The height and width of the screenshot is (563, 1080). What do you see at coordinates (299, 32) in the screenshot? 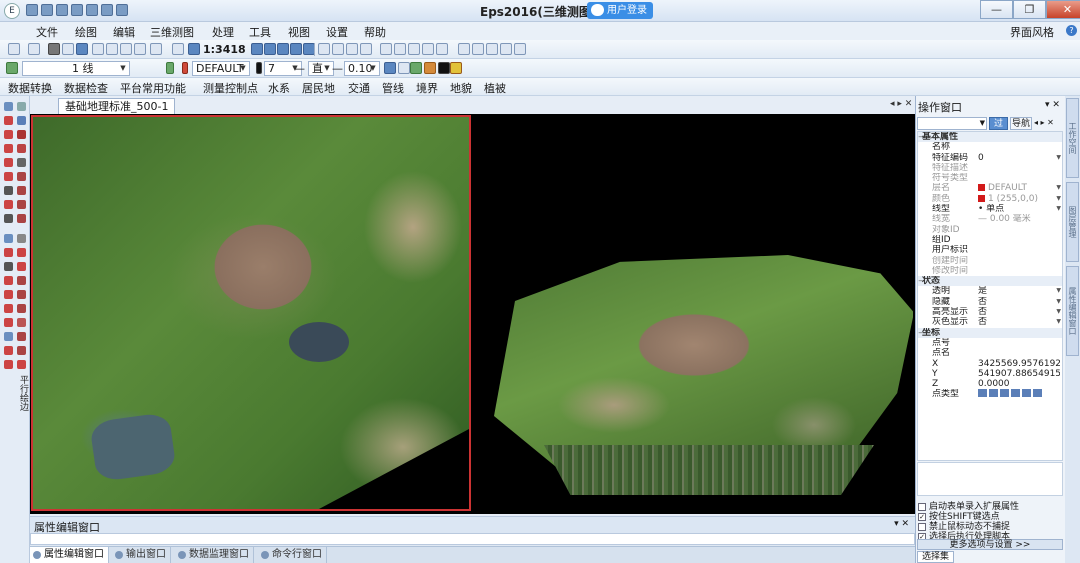
I see `menu-view: 视图` at bounding box center [299, 32].